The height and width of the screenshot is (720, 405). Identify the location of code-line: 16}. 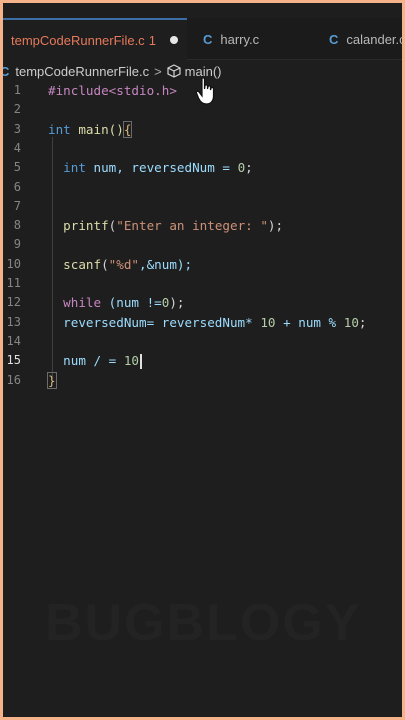
(202, 380).